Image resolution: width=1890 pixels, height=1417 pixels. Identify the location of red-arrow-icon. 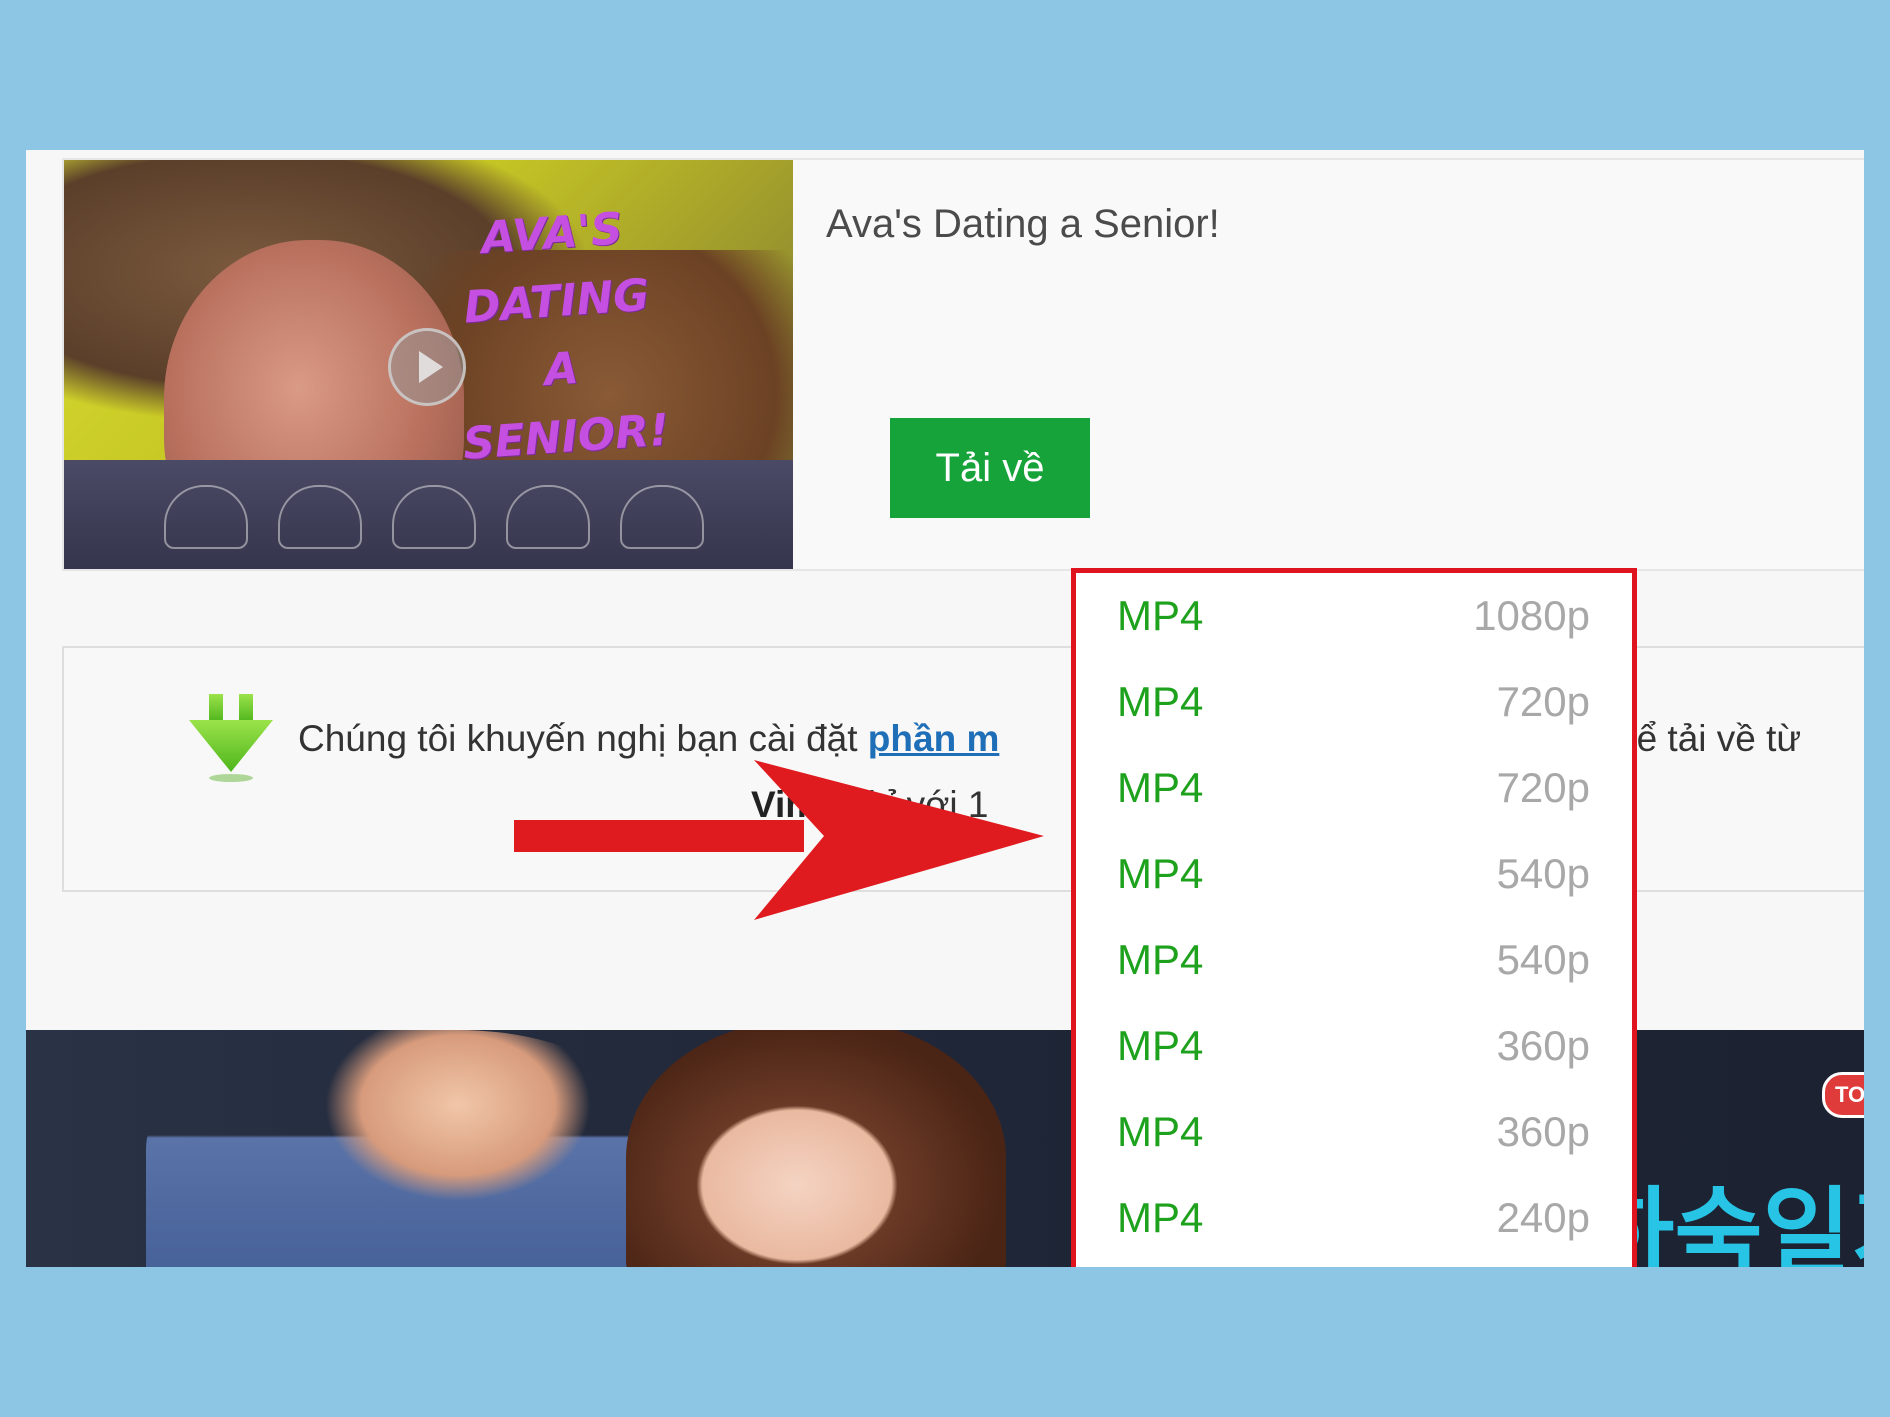
(779, 840).